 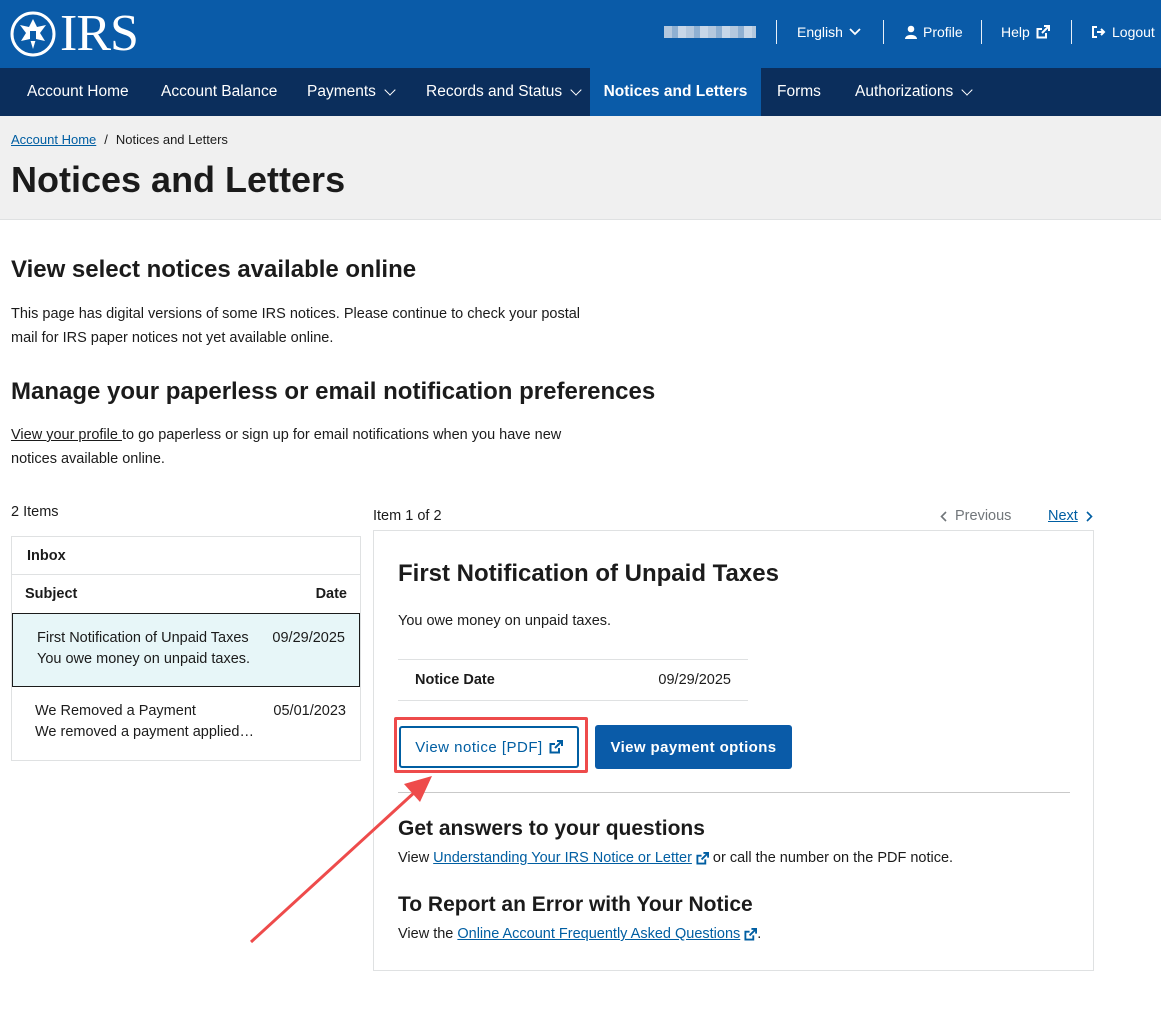 I want to click on nav-account-balance: Account Balance, so click(x=219, y=92).